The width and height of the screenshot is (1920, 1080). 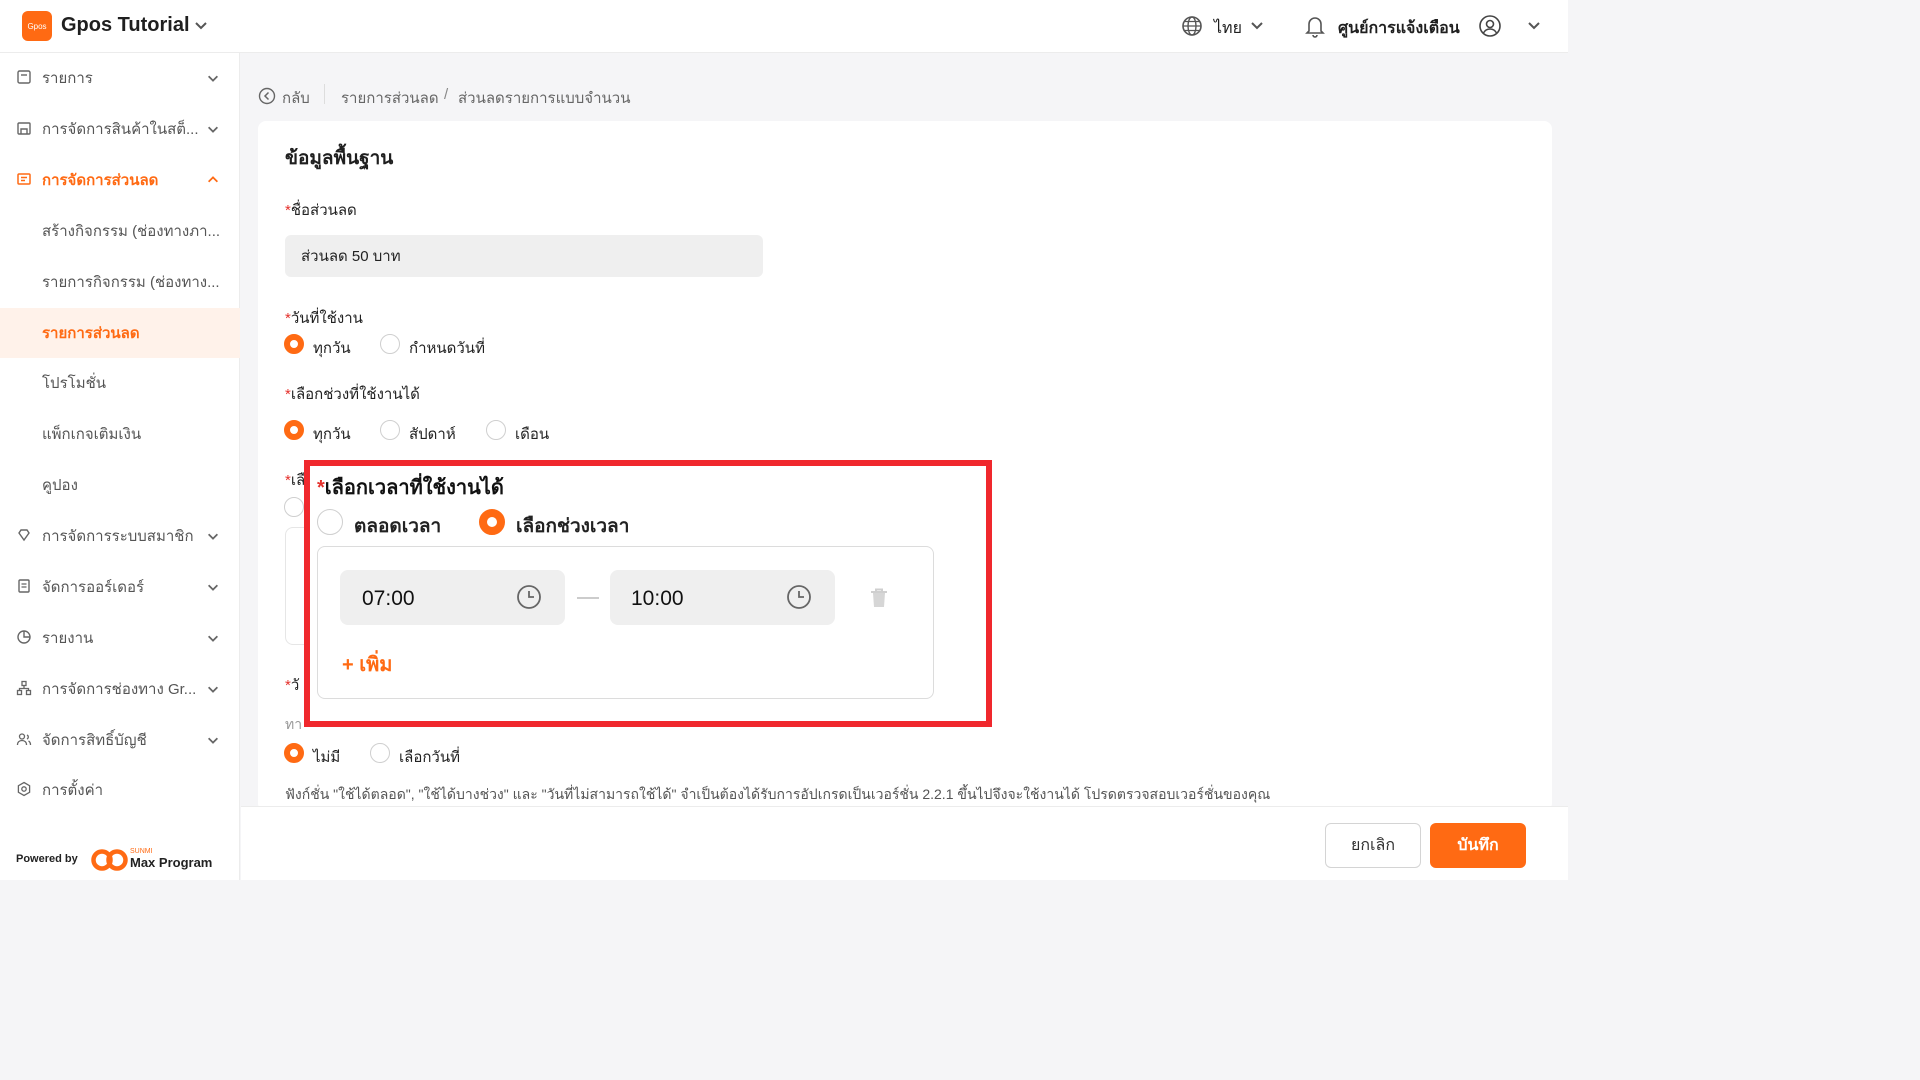 What do you see at coordinates (68, 638) in the screenshot?
I see `sidebar-item-label: รายงาน` at bounding box center [68, 638].